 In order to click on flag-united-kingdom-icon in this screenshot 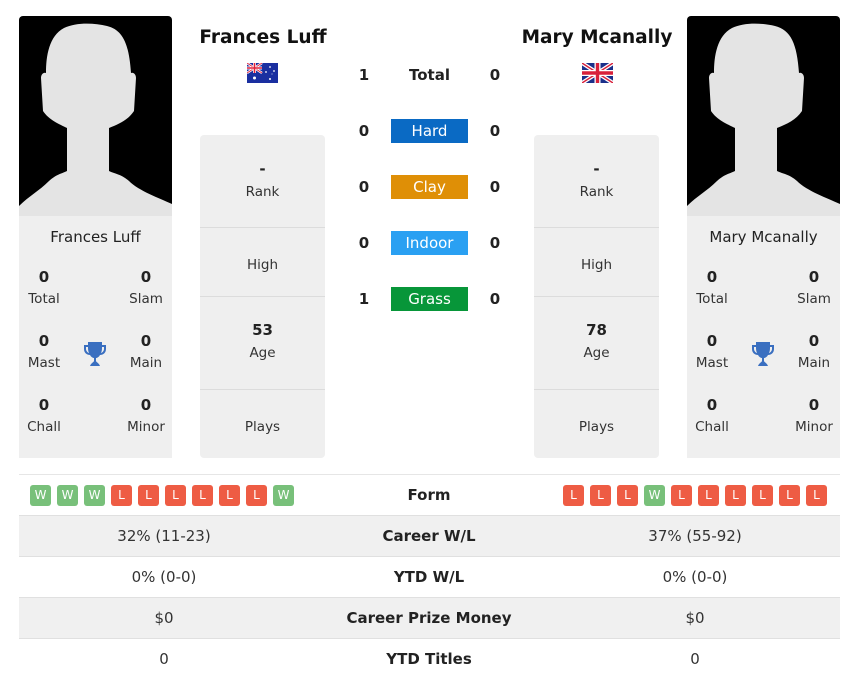, I will do `click(597, 73)`.